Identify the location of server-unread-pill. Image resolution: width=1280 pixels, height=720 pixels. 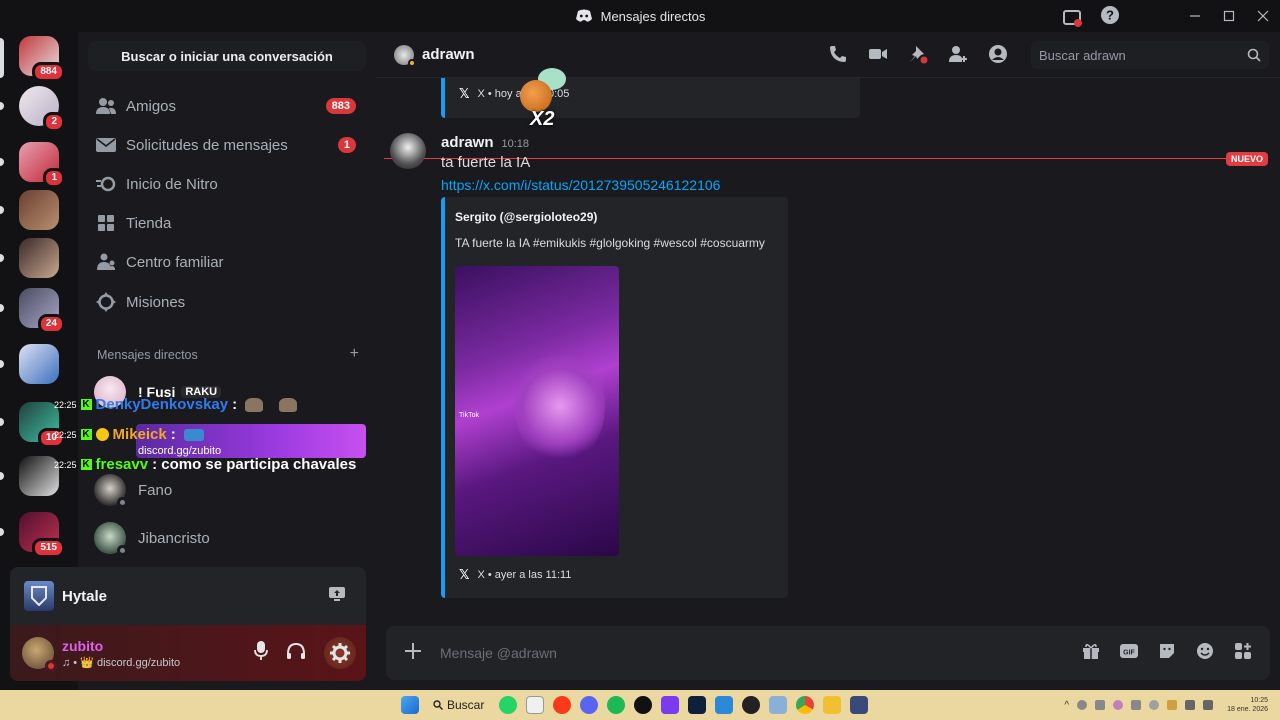
(2, 210).